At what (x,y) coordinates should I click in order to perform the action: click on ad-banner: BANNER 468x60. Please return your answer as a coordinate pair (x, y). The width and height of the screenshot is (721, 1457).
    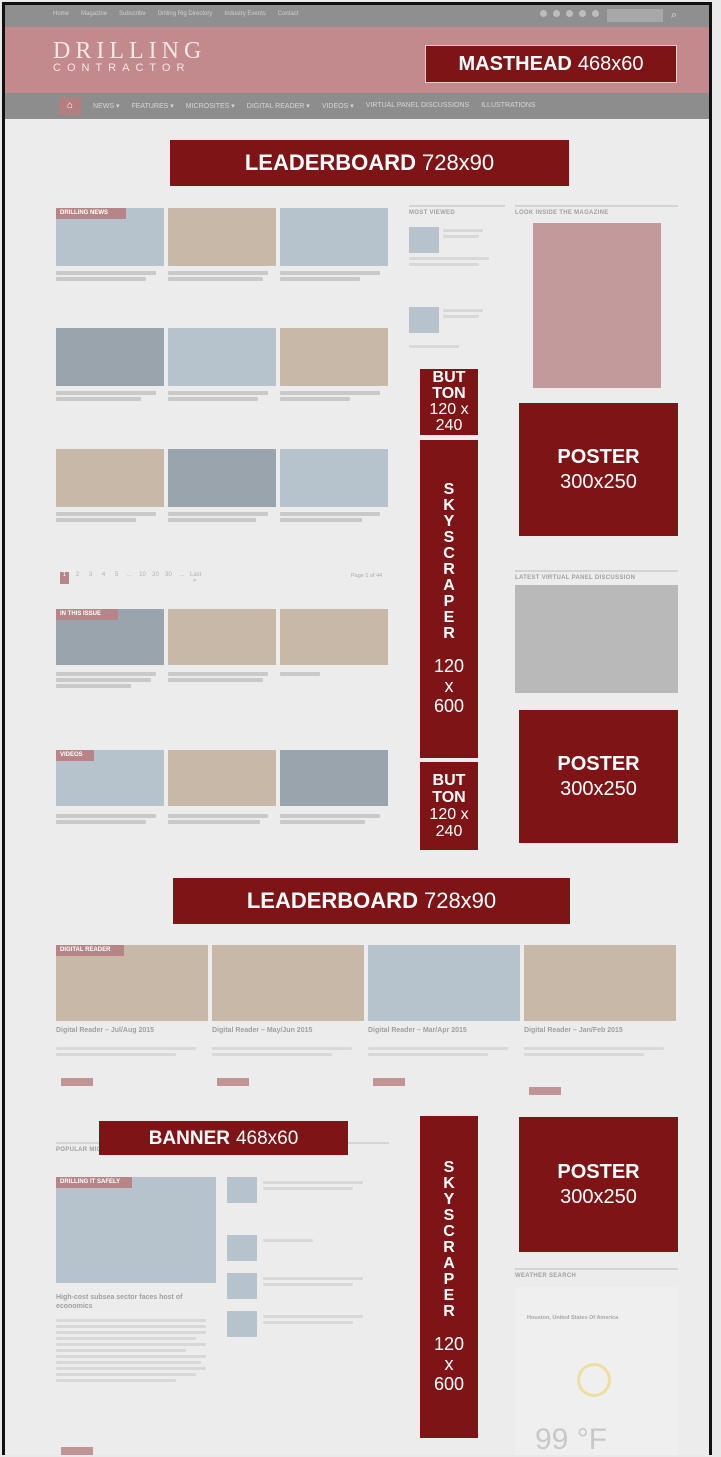
    Looking at the image, I should click on (223, 1138).